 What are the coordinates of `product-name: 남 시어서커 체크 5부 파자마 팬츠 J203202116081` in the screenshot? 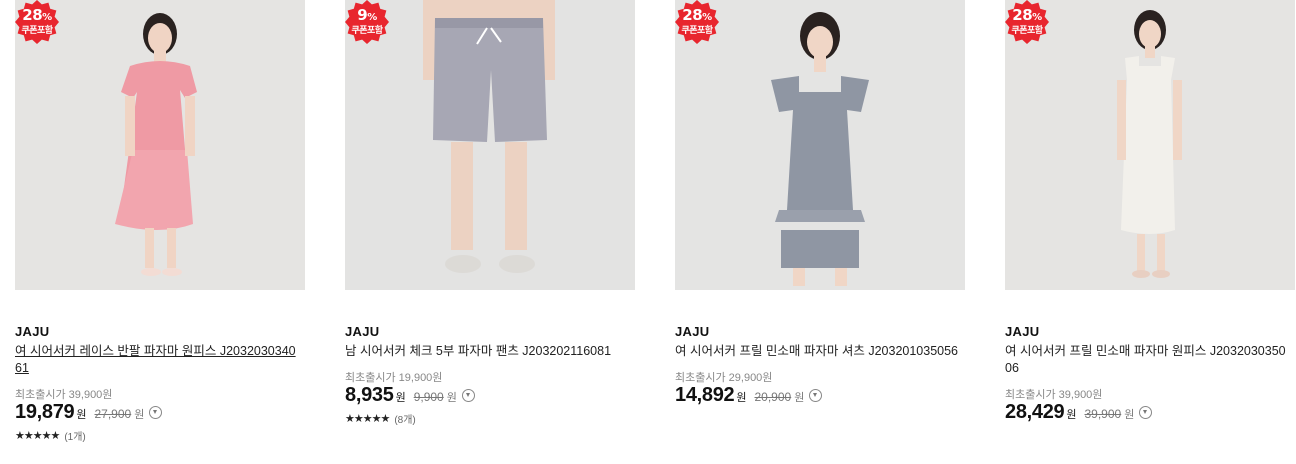 It's located at (490, 351).